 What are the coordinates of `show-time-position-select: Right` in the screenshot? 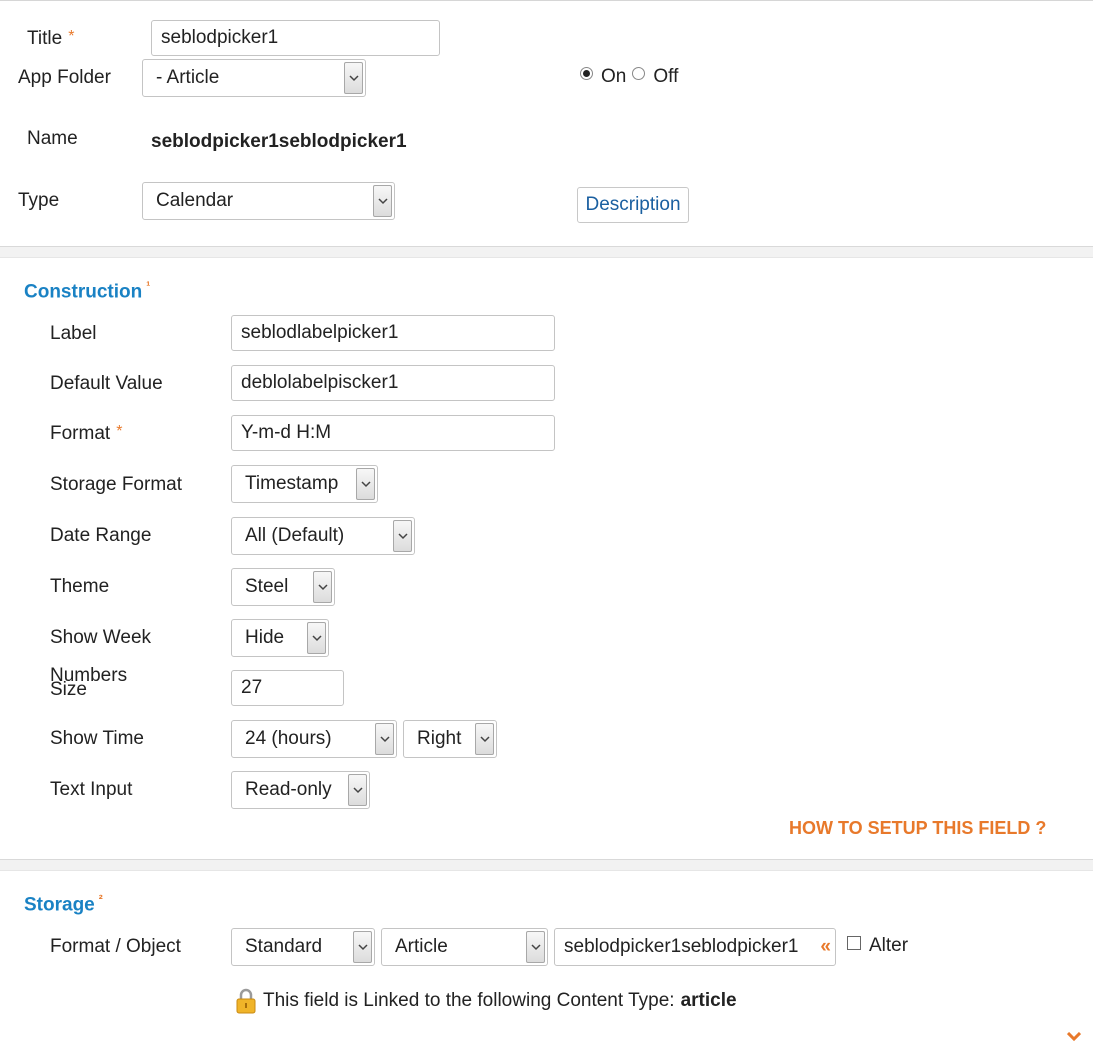 It's located at (450, 739).